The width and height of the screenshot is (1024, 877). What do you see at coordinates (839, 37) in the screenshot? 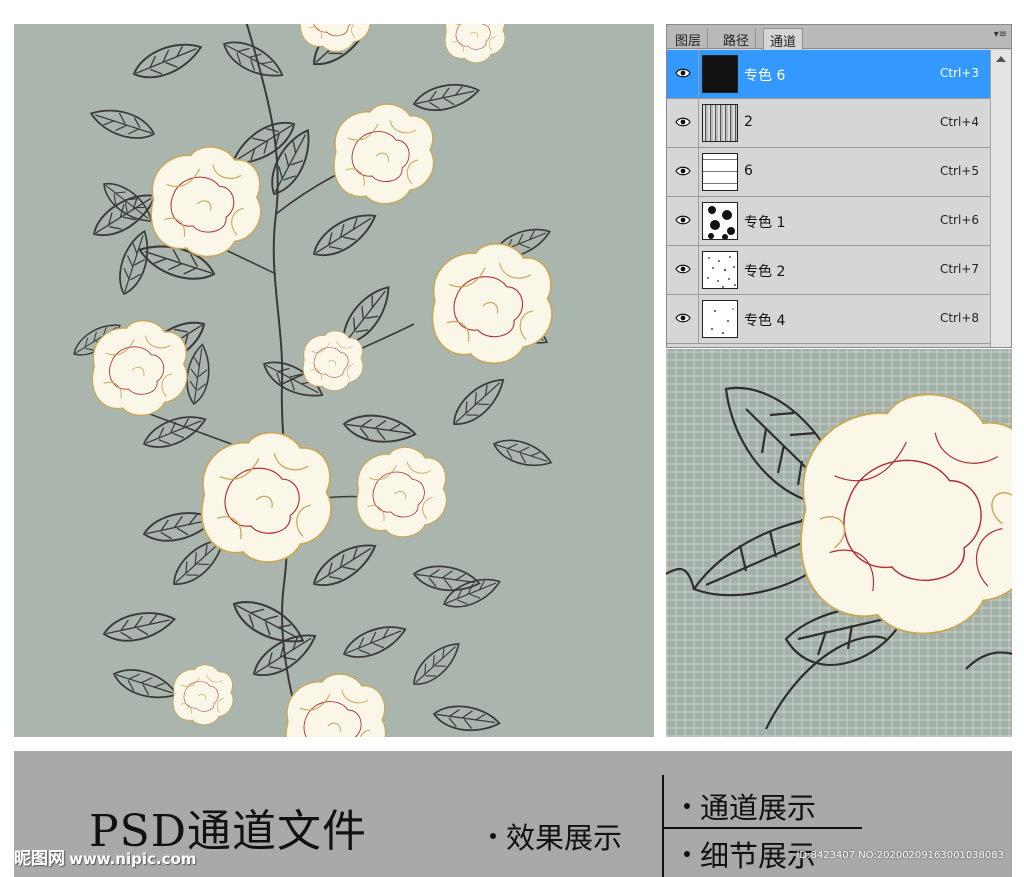
I see `panel-tab-bar: 图层 路径 通道 ▾≡` at bounding box center [839, 37].